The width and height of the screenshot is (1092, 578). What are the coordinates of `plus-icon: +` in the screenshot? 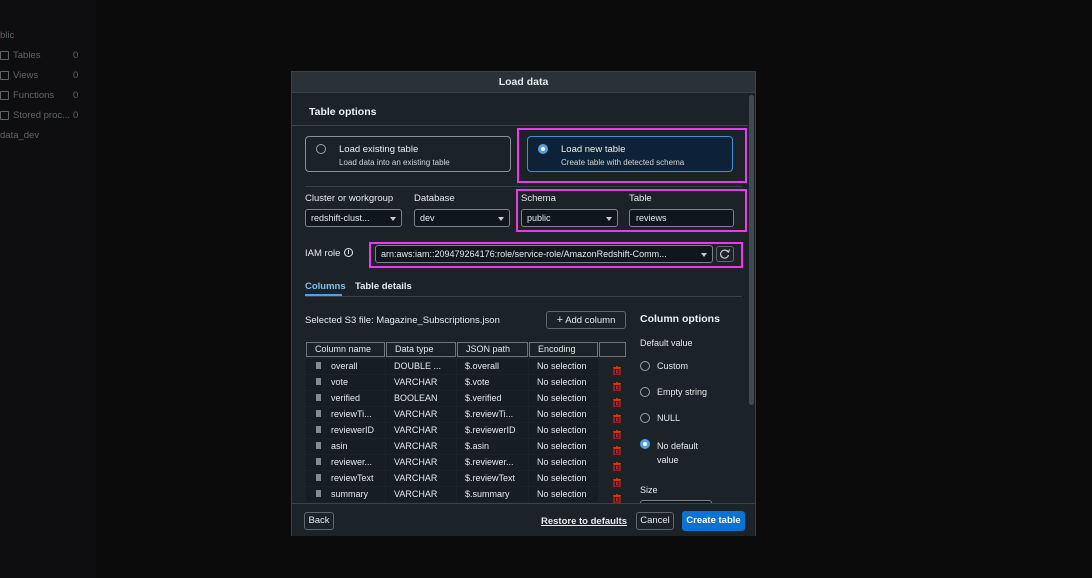 It's located at (560, 320).